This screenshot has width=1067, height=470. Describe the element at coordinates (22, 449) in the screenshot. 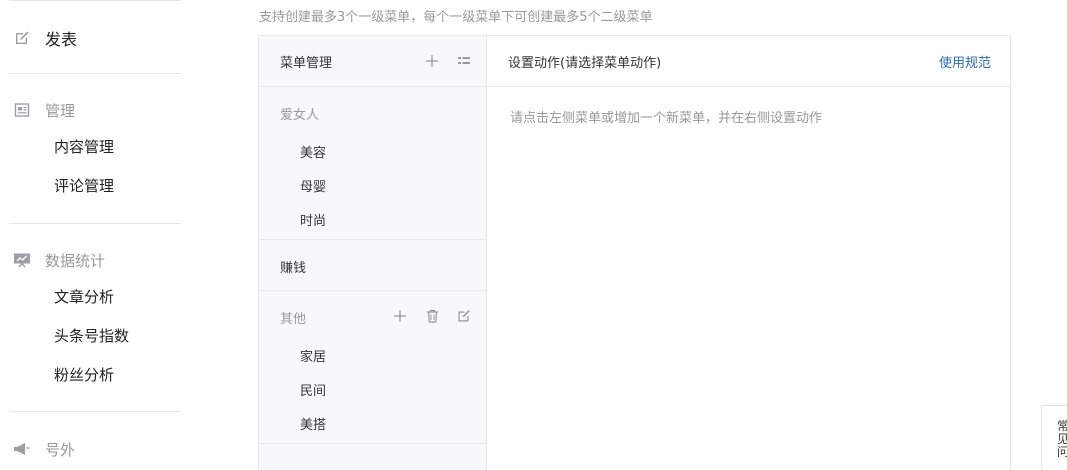

I see `megaphone-icon` at that location.